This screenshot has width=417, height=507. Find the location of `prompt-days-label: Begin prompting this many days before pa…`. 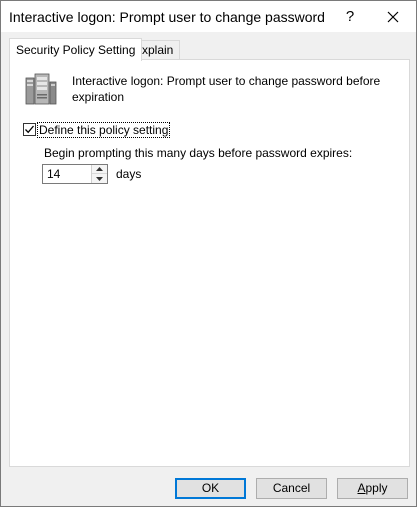

prompt-days-label: Begin prompting this many days before pa… is located at coordinates (198, 153).